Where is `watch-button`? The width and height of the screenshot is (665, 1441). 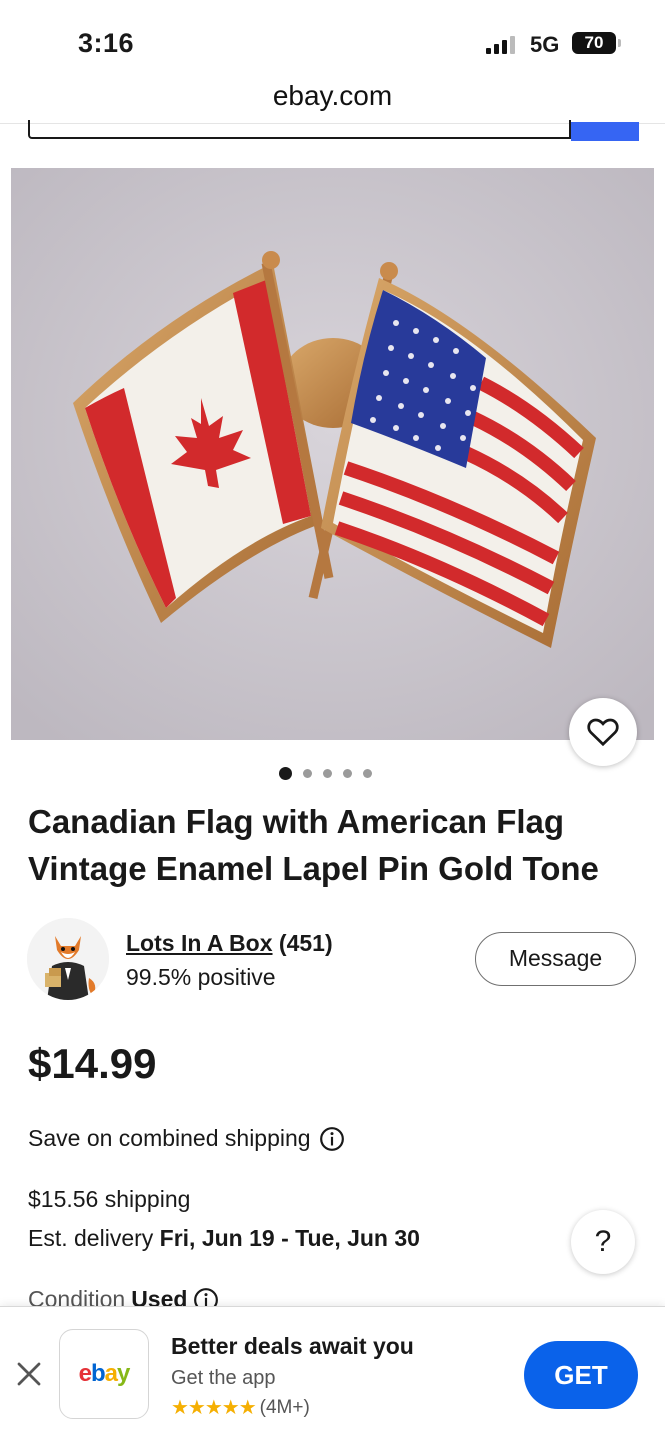 watch-button is located at coordinates (603, 732).